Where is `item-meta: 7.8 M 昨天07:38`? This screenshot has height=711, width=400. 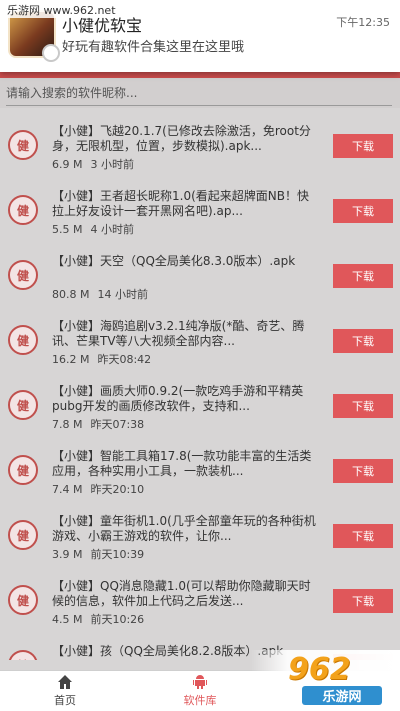 item-meta: 7.8 M 昨天07:38 is located at coordinates (98, 424).